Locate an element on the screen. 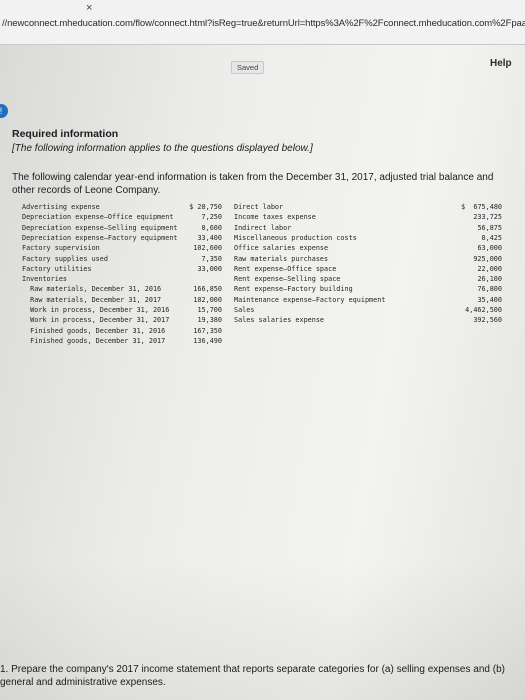  right-label: Income taxes expense is located at coordinates (275, 217).